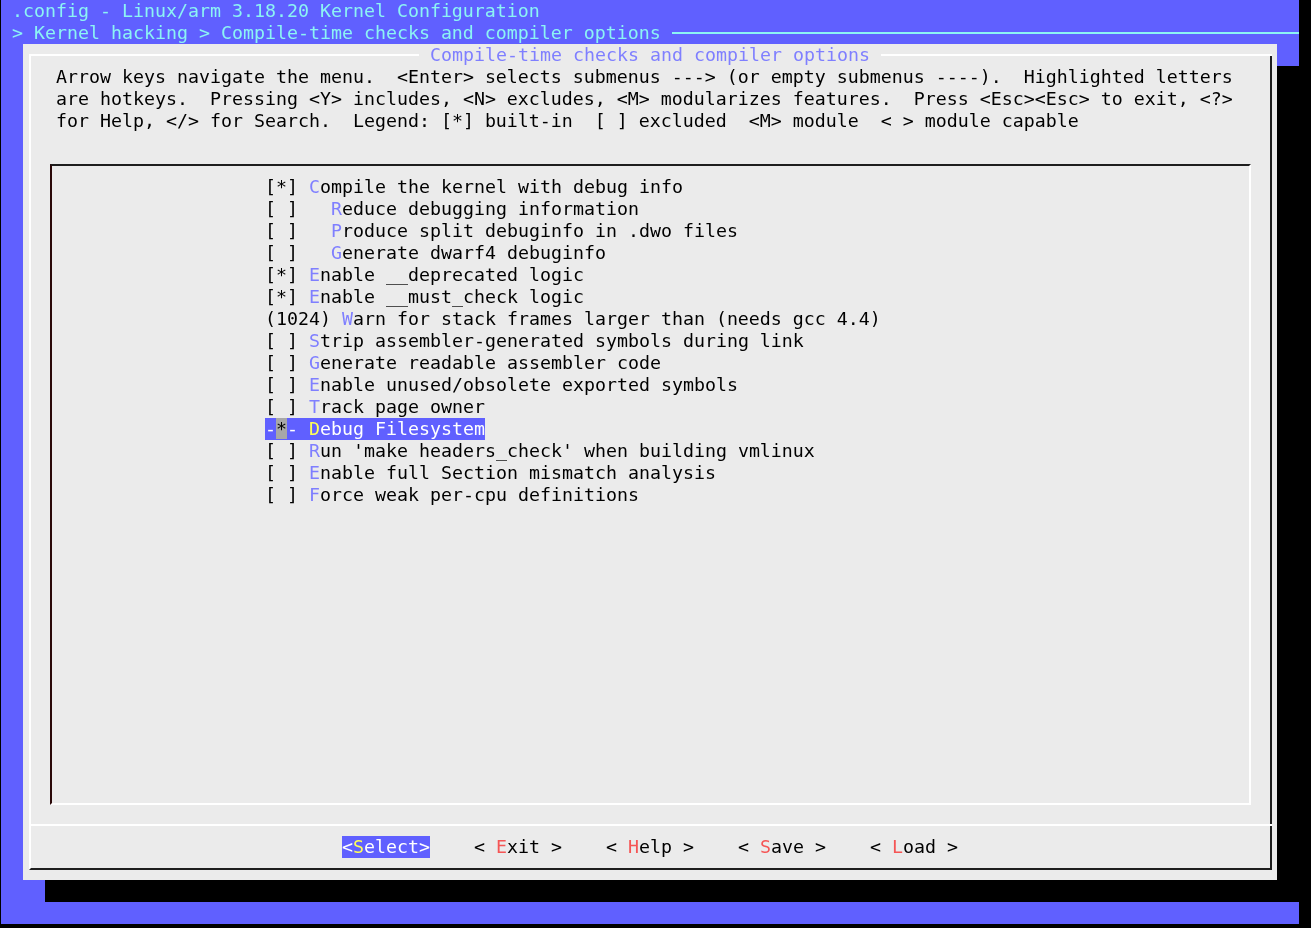  I want to click on dialog-title: Compile-time checks and compiler options, so click(650, 55).